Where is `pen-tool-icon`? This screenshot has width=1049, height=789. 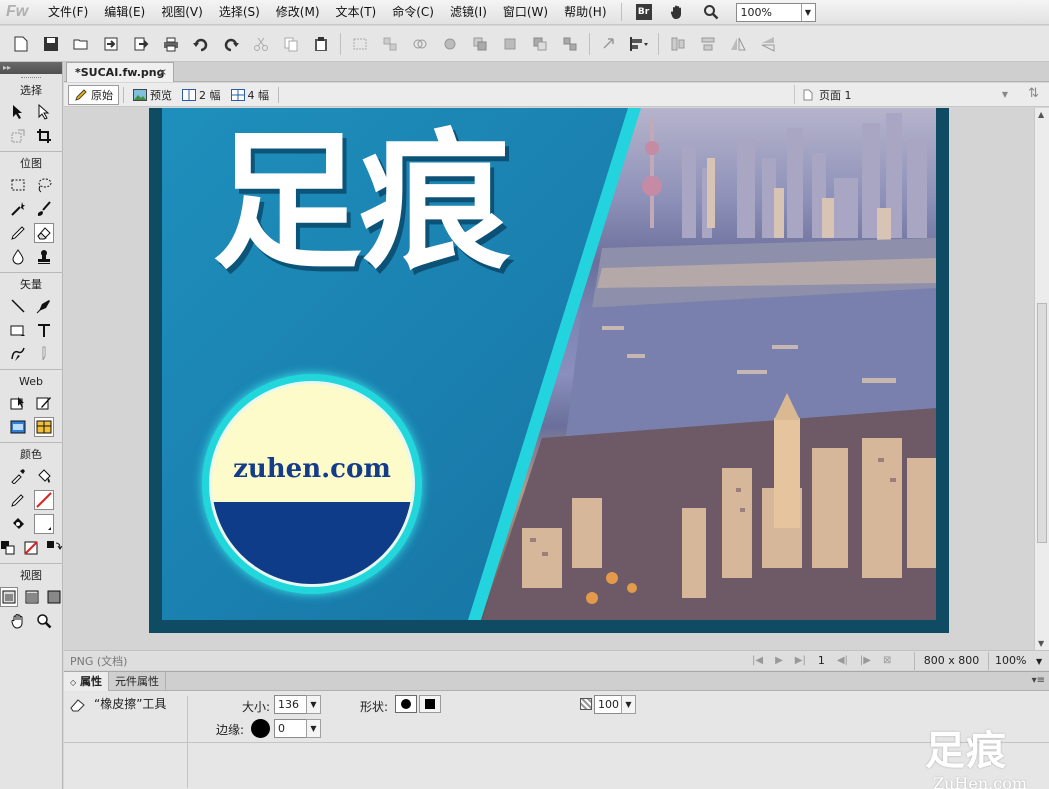
pen-tool-icon is located at coordinates (44, 306).